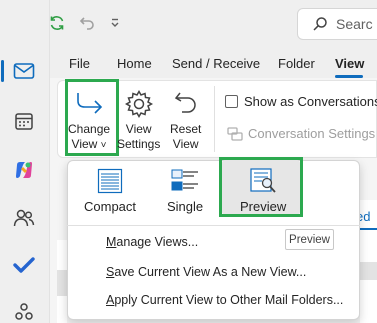 This screenshot has width=377, height=323. Describe the element at coordinates (368, 271) in the screenshot. I see `background-row` at that location.